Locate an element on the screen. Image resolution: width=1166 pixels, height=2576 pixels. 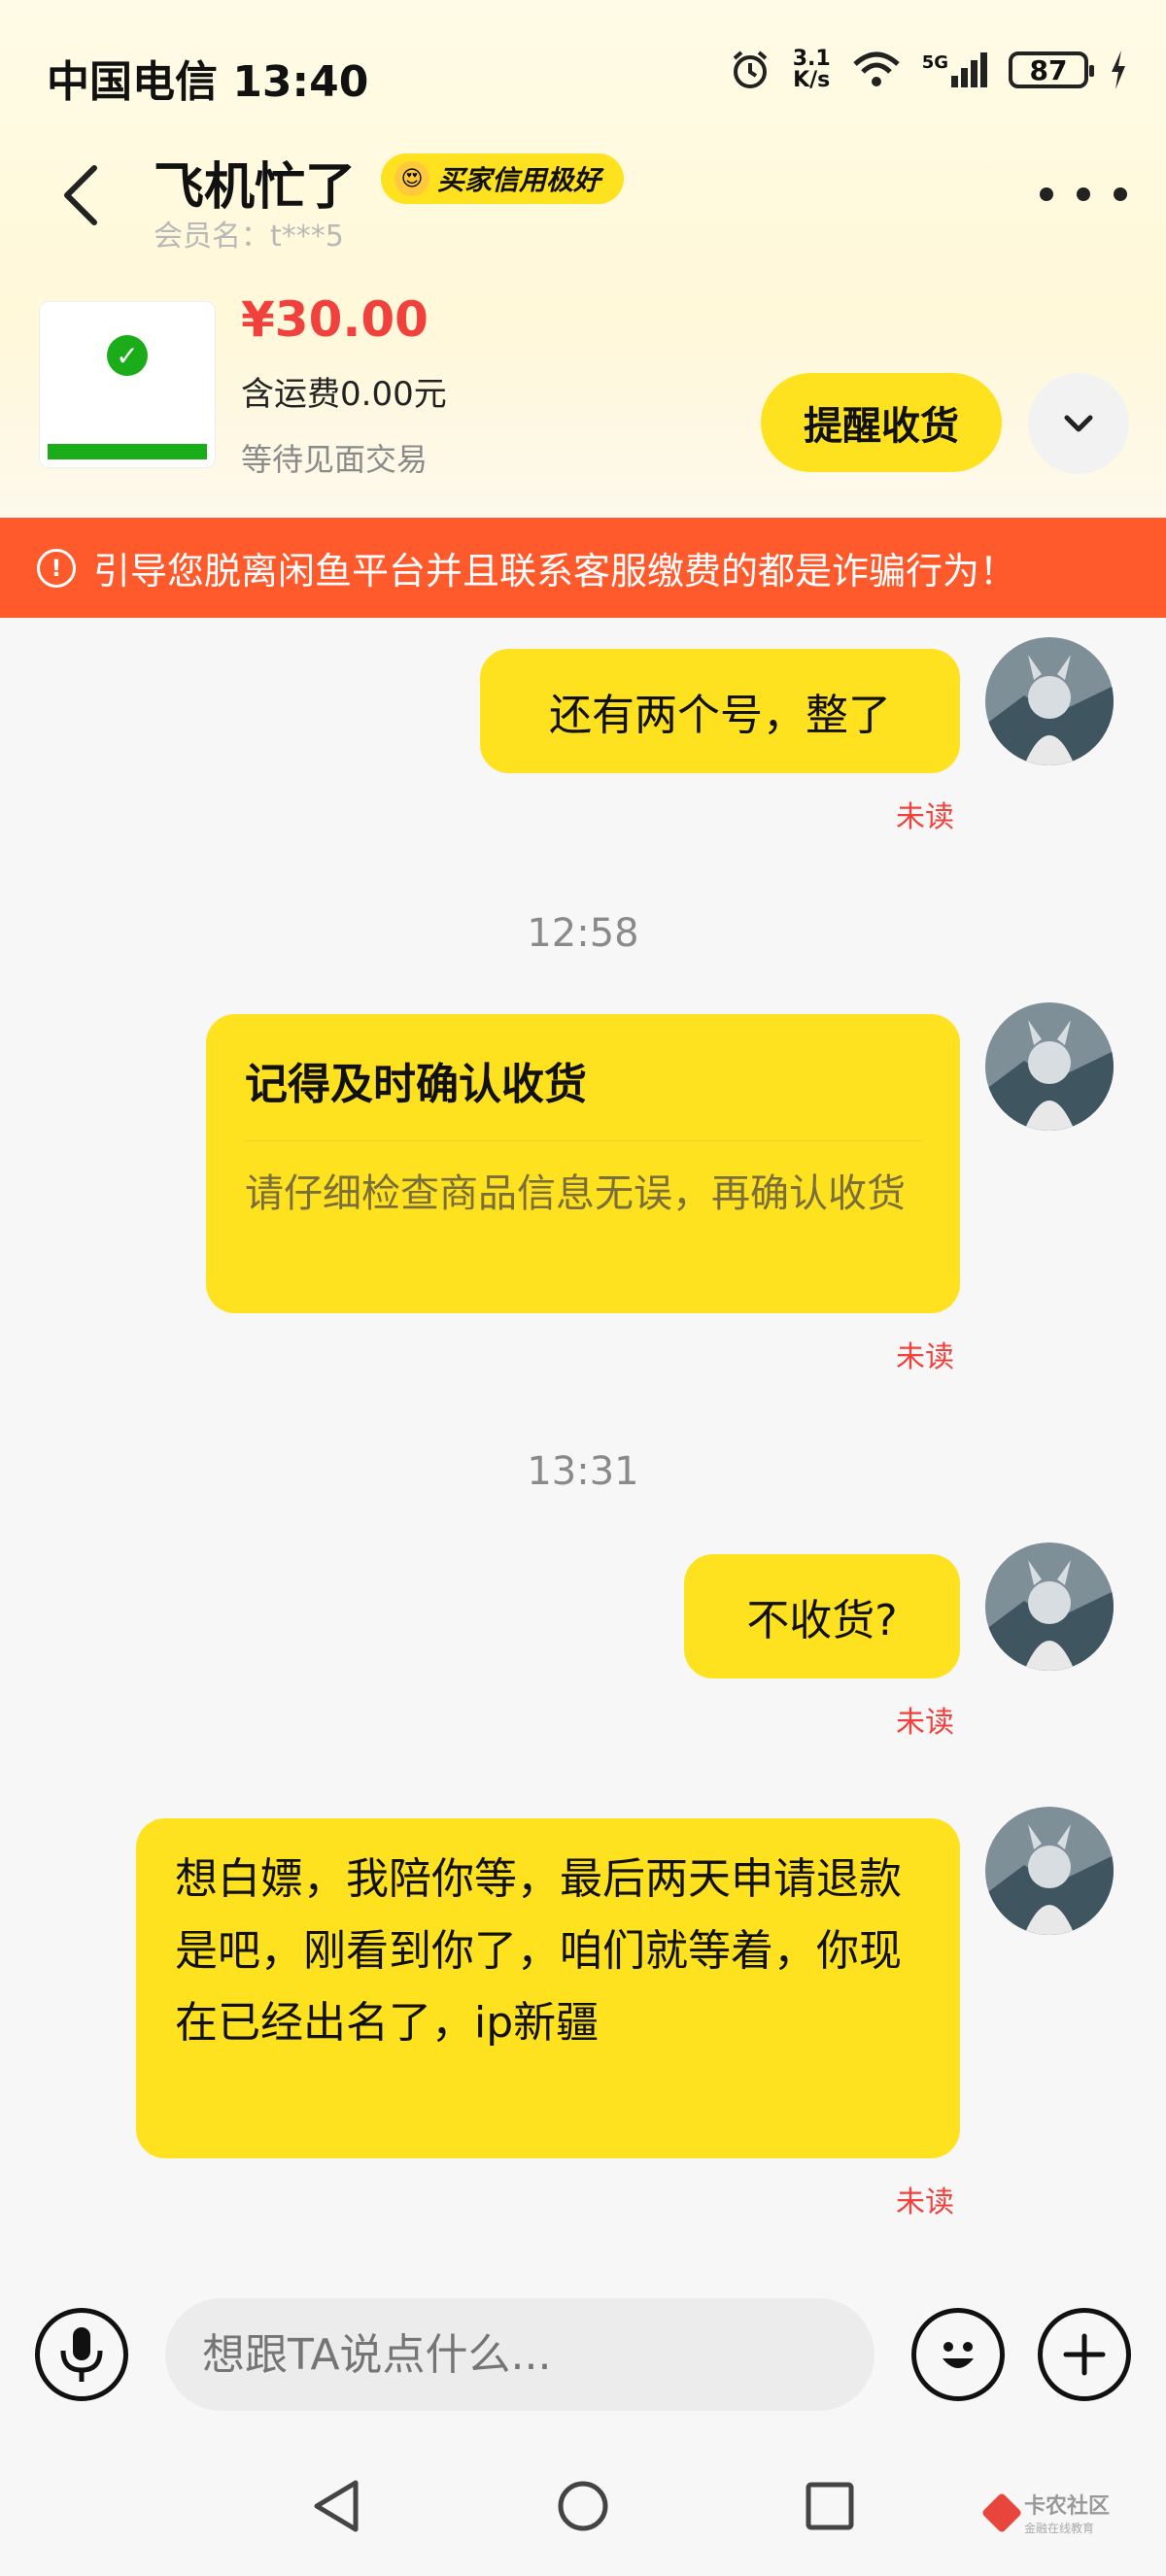
remind-receive-button: 提醒收货 is located at coordinates (881, 422).